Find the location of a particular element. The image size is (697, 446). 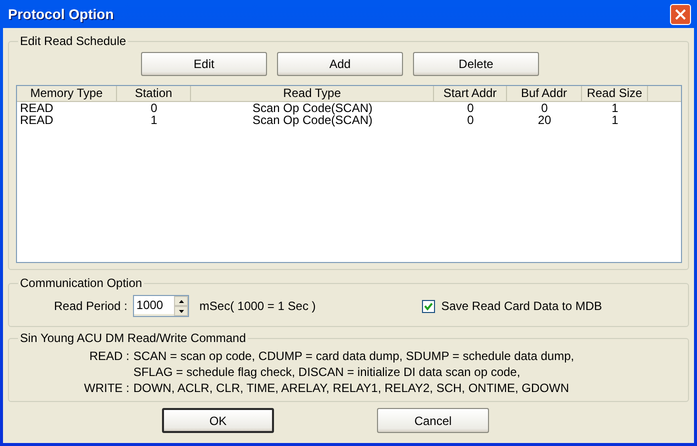

checkbox is located at coordinates (429, 306).